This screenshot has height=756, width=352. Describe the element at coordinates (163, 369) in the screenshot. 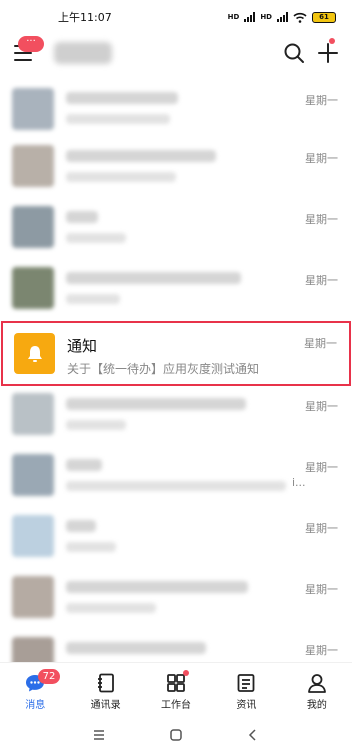

I see `notification-preview: 关于【统一待办】应用灰度测试通知` at that location.